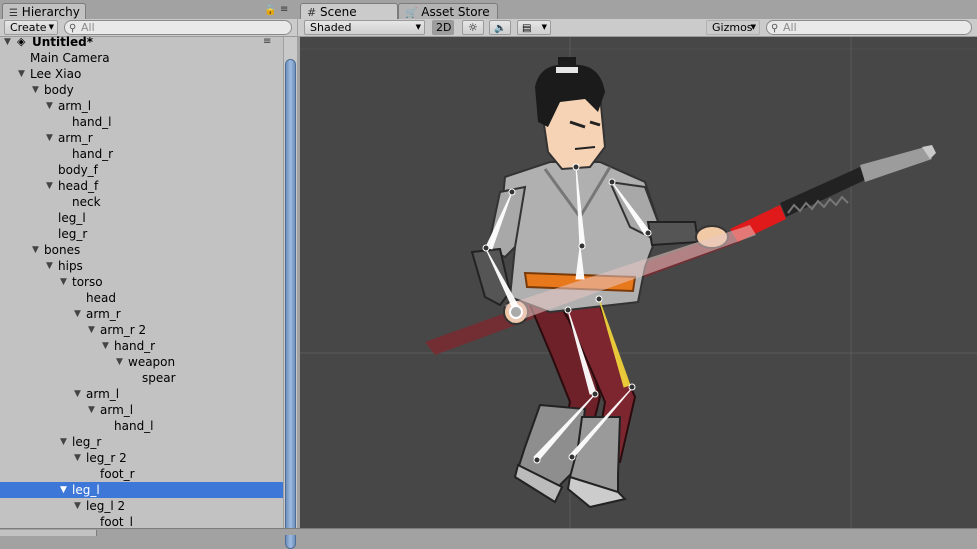  I want to click on scene-toolbar: Shaded ▼ 2D ☼ 🔈 ▤ ▼ Gizmos ▼ ⚲ All, so click(637, 28).